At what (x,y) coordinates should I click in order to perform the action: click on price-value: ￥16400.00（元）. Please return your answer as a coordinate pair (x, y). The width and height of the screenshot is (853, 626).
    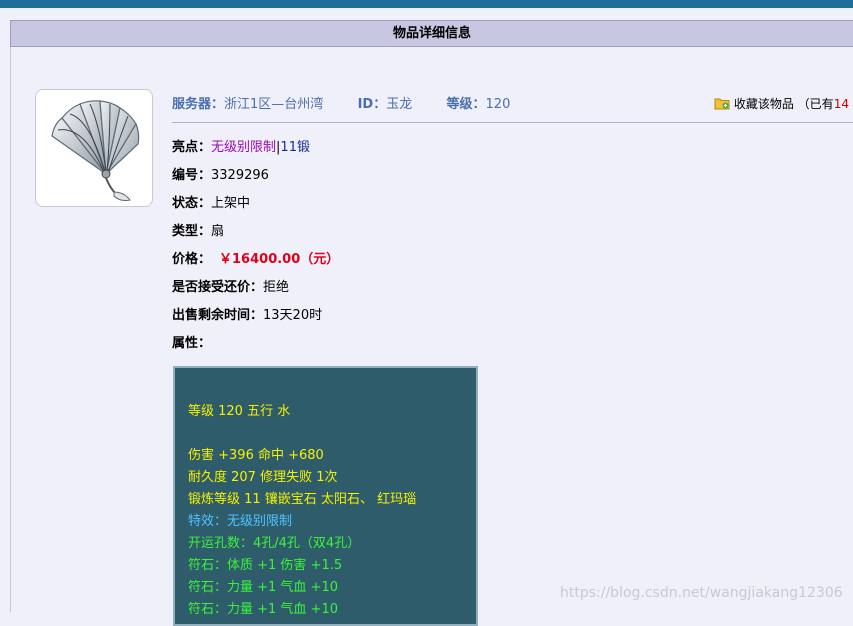
    Looking at the image, I should click on (279, 259).